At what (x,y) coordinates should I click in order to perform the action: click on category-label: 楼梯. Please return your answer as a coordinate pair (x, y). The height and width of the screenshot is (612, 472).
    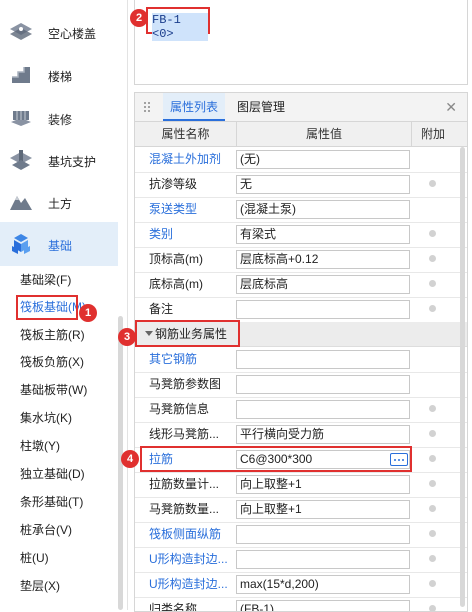
    Looking at the image, I should click on (60, 77).